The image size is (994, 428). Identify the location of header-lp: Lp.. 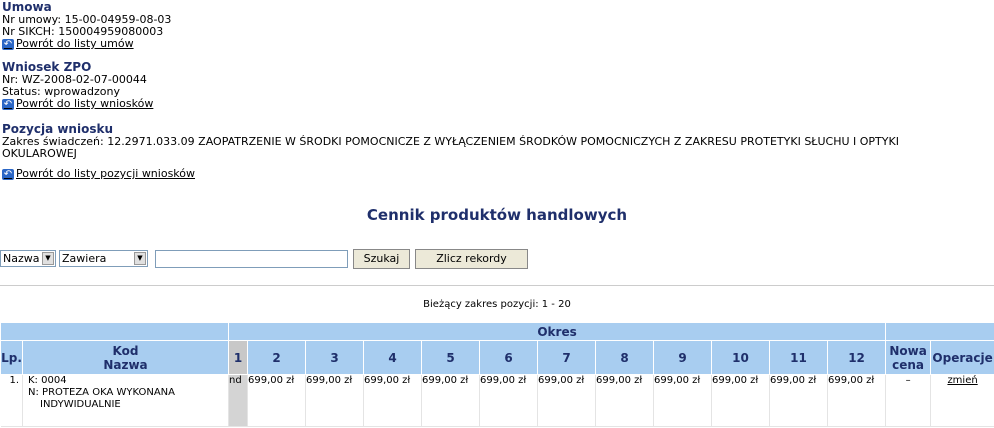
(11, 357).